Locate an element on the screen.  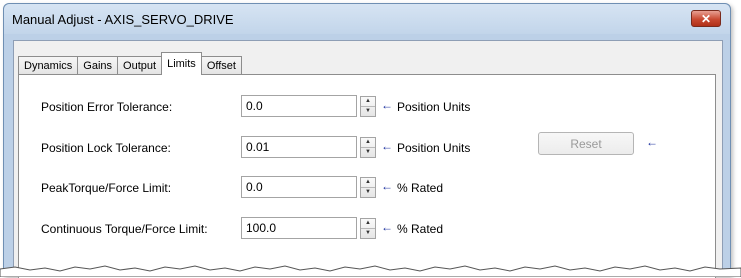
peak-torque-limit-input is located at coordinates (299, 187).